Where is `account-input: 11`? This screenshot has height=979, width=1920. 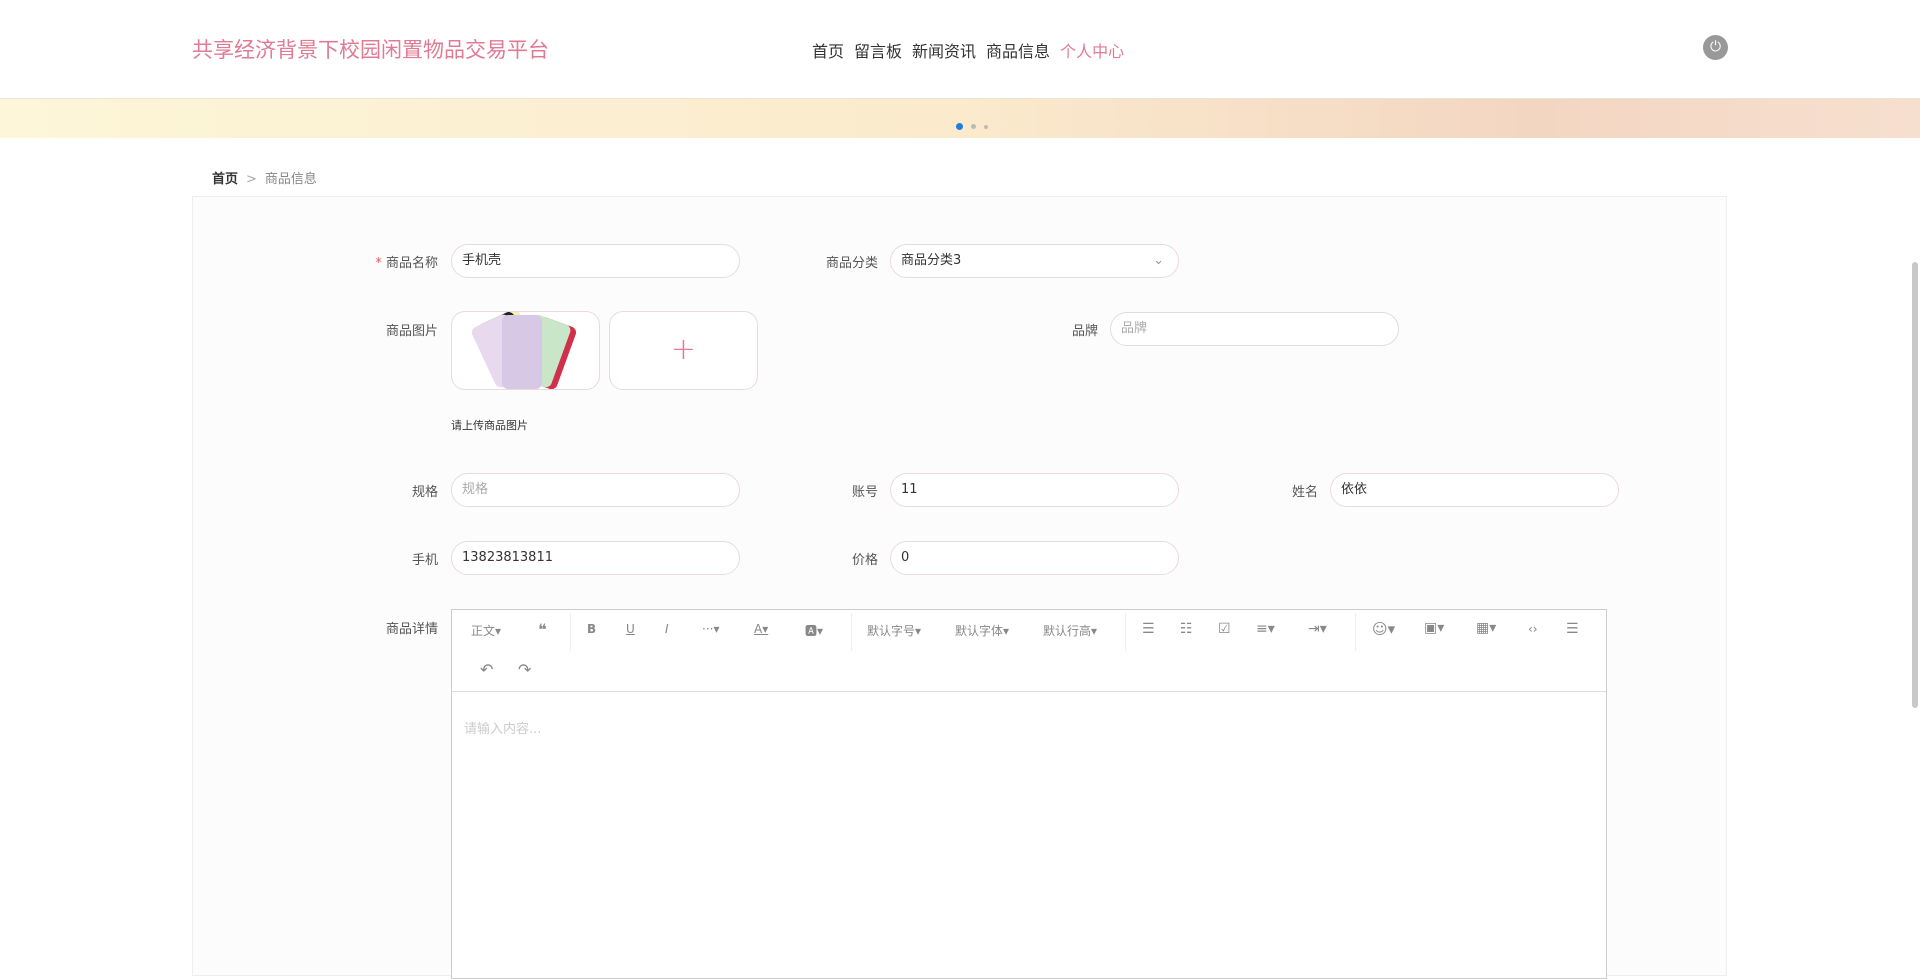
account-input: 11 is located at coordinates (1034, 490).